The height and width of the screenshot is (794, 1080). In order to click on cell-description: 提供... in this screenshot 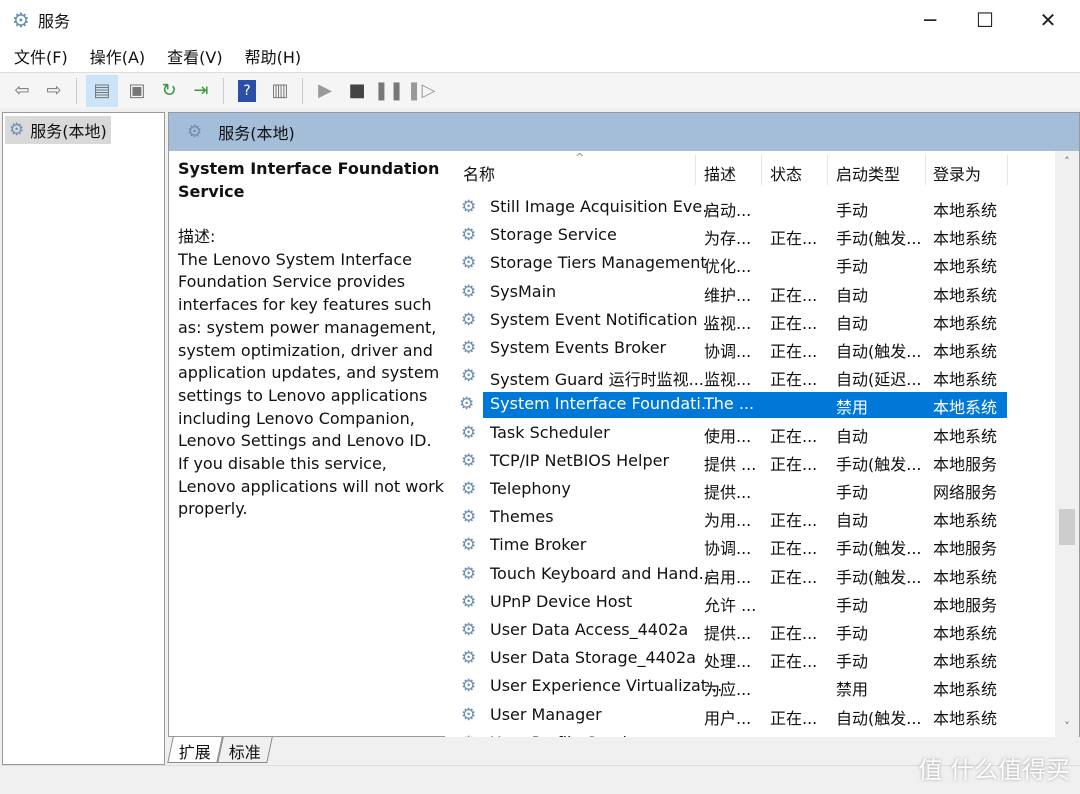, I will do `click(728, 492)`.